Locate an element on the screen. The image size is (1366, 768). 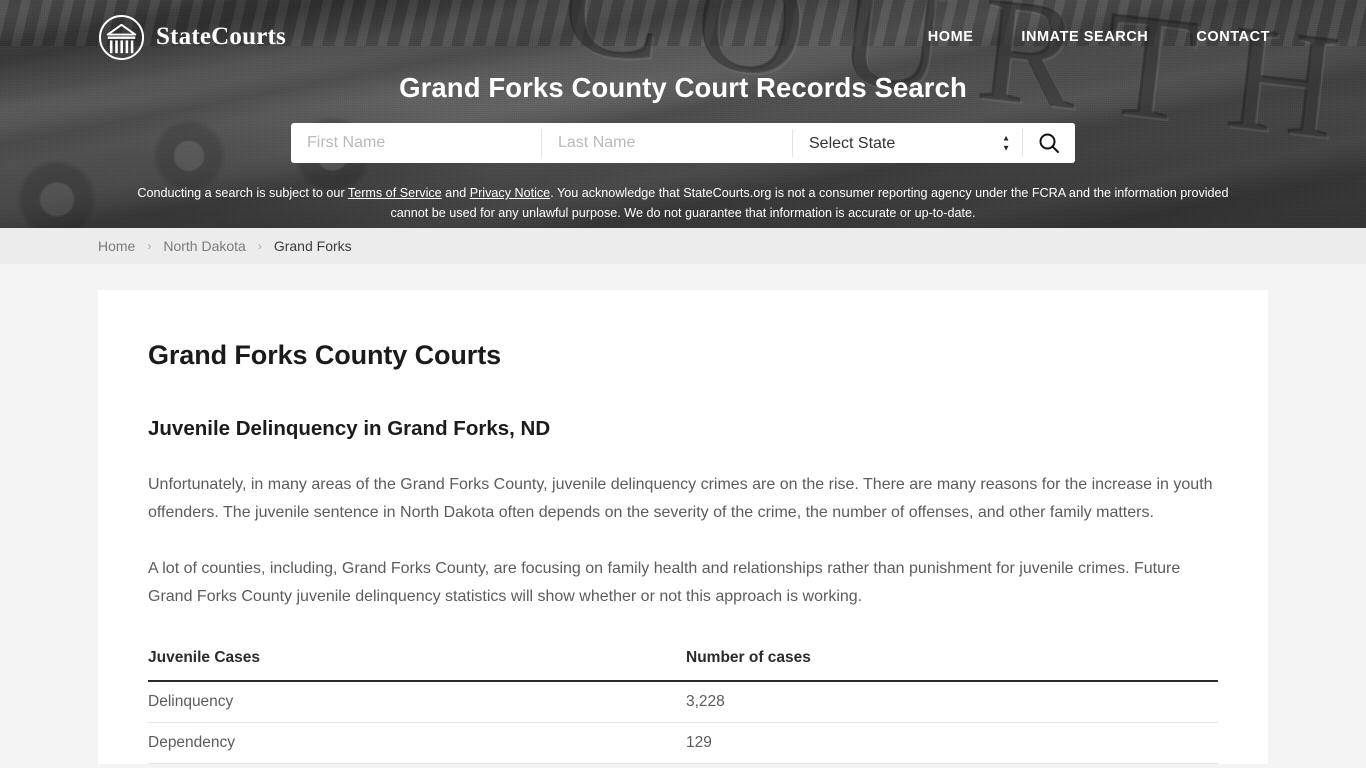
hero-title: Grand Forks County Court Records Search is located at coordinates (683, 87).